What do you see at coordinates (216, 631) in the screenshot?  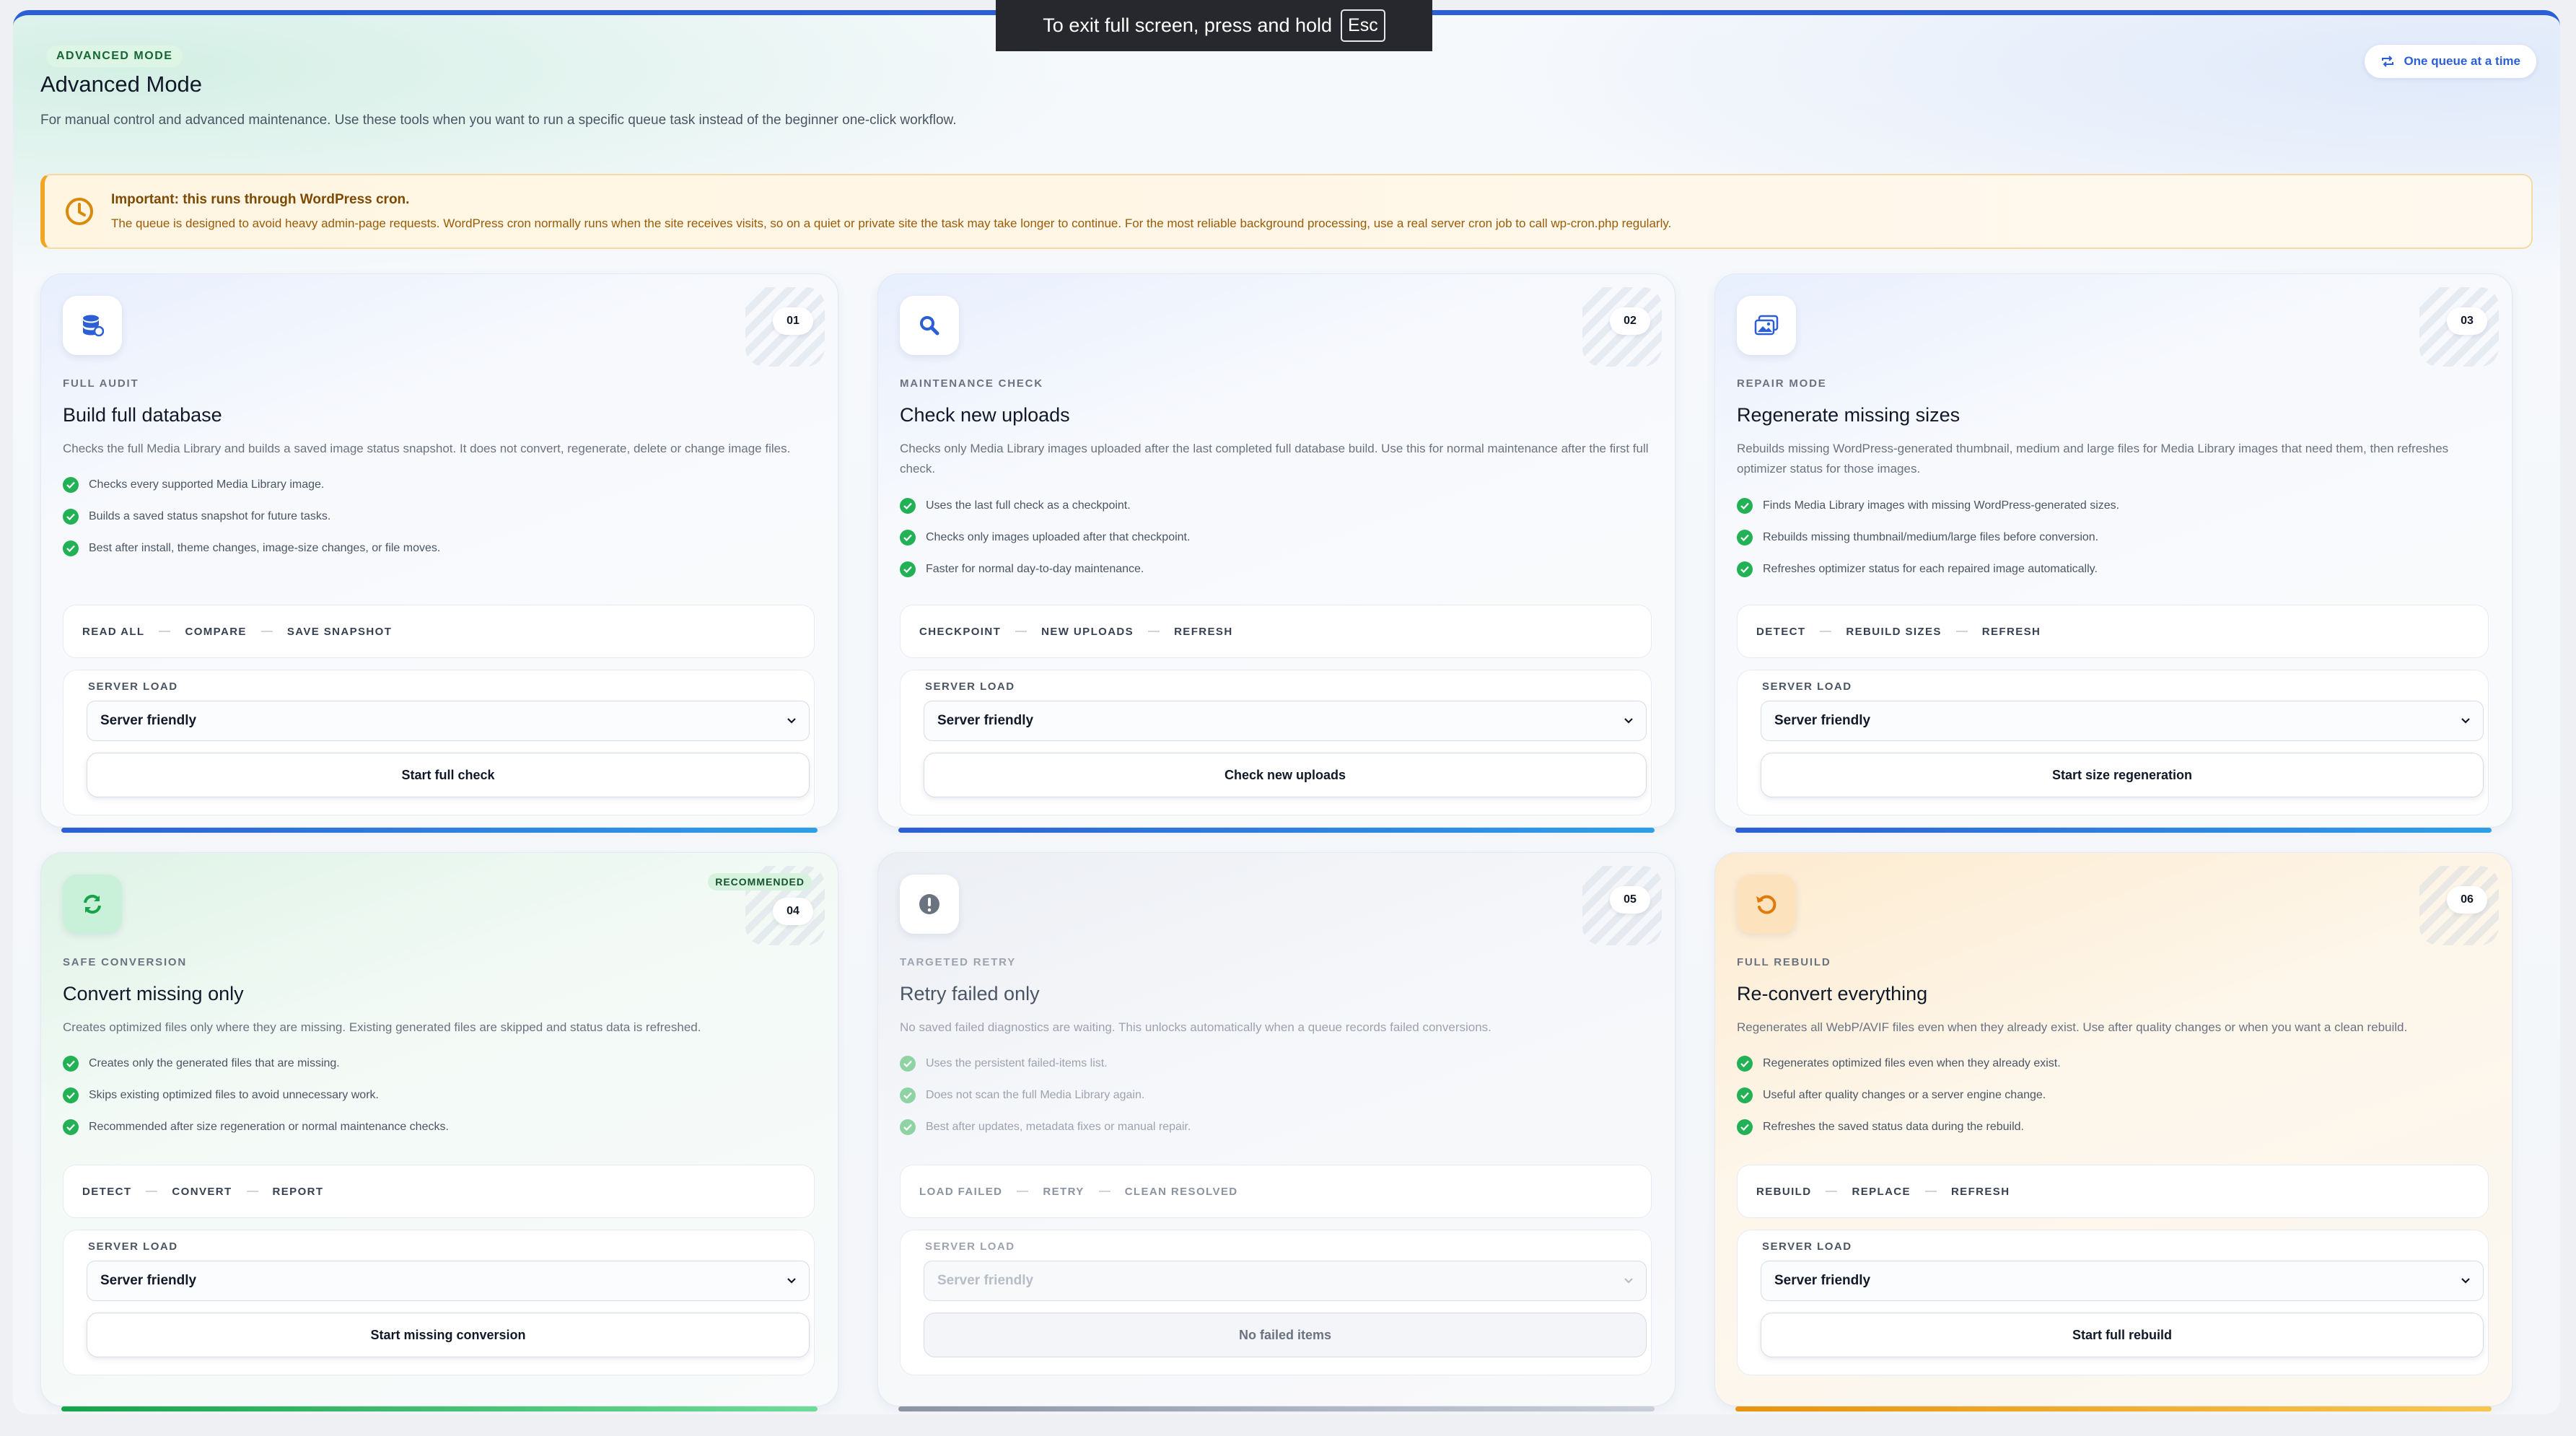 I see `step-label: COMPARE` at bounding box center [216, 631].